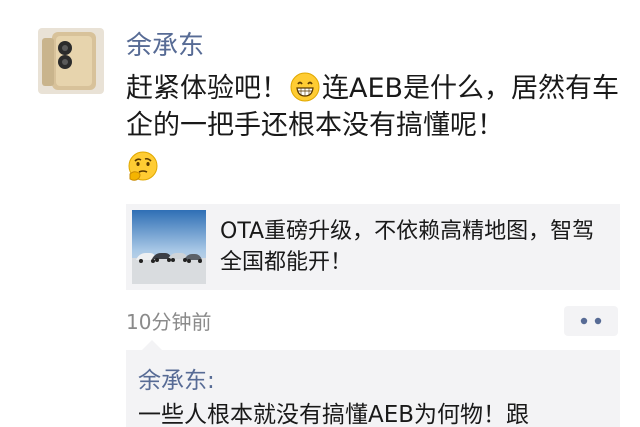 The width and height of the screenshot is (640, 427). What do you see at coordinates (407, 247) in the screenshot?
I see `link-card-title: OTA重磅升级，不依赖高精地图，智驾全国都能开！` at bounding box center [407, 247].